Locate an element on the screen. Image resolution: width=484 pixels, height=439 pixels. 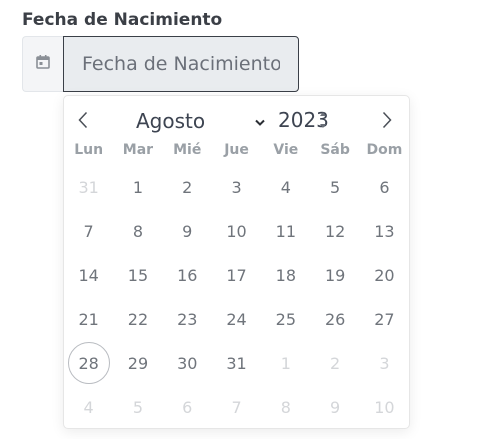
day-cell: 19 is located at coordinates (334, 275).